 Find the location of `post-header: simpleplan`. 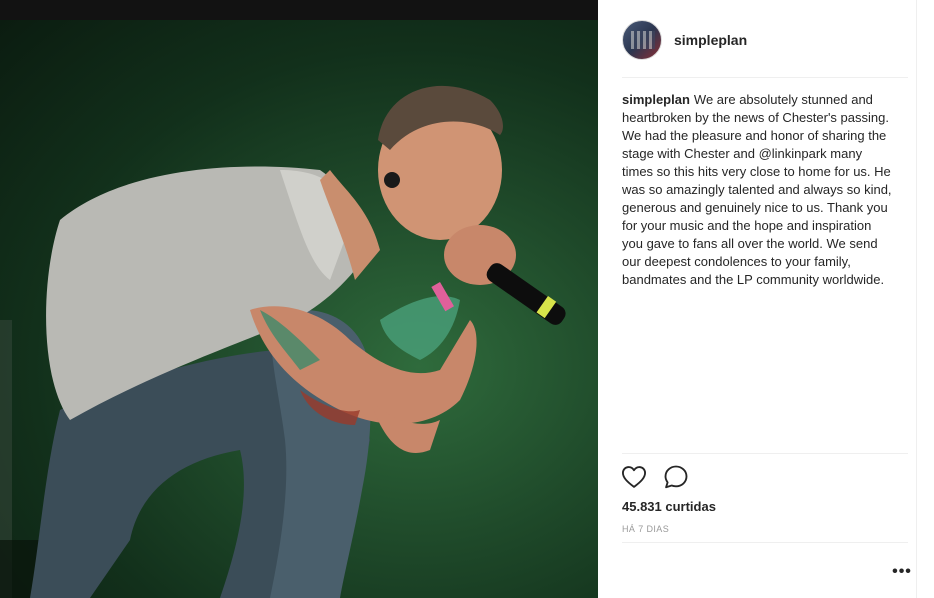

post-header: simpleplan is located at coordinates (765, 40).